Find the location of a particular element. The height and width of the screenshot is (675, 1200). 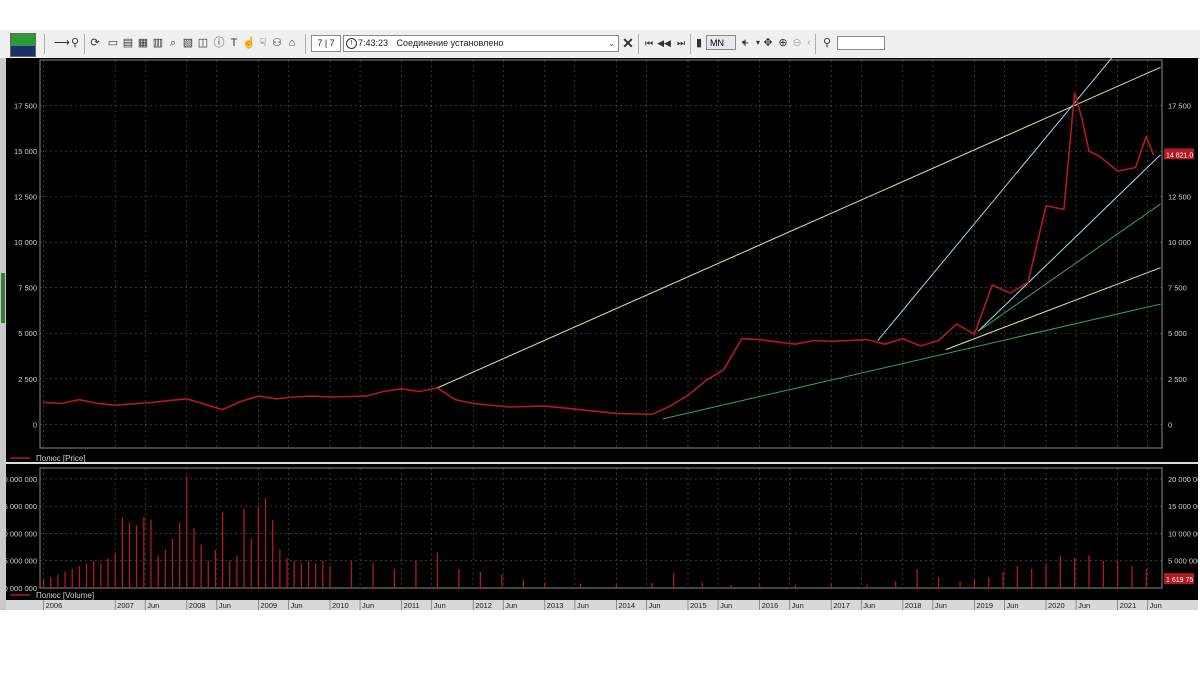

volume-tick-label-left: 5 000 000 is located at coordinates (21, 506).